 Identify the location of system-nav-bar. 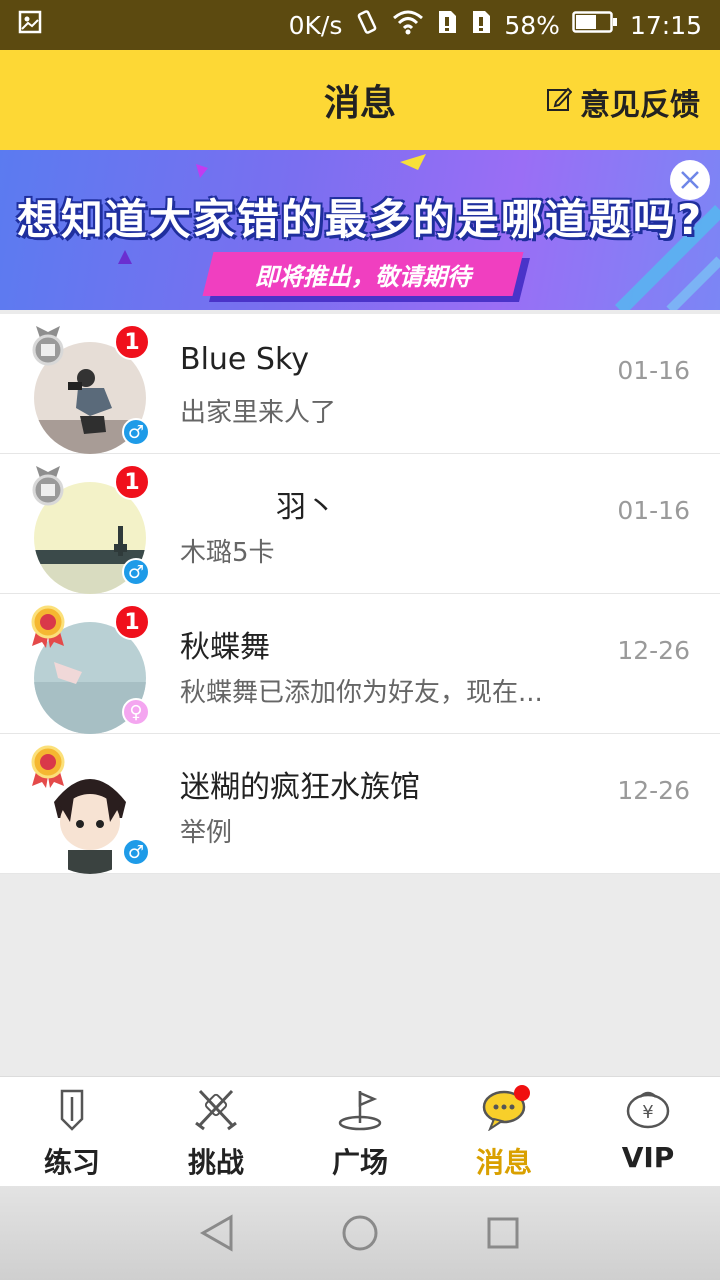
(360, 1233).